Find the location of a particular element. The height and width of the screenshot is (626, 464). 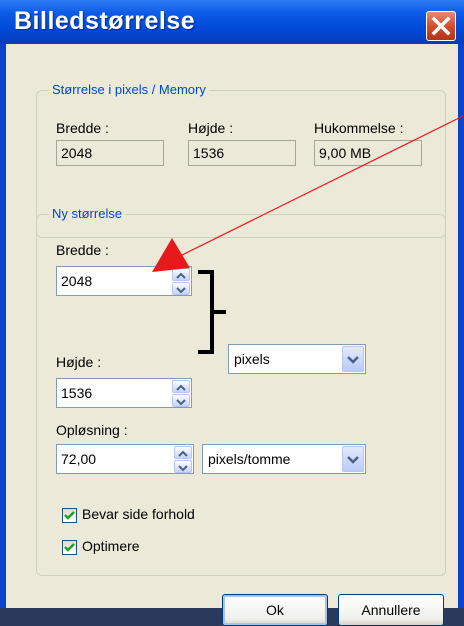

link-bracket is located at coordinates (212, 312).